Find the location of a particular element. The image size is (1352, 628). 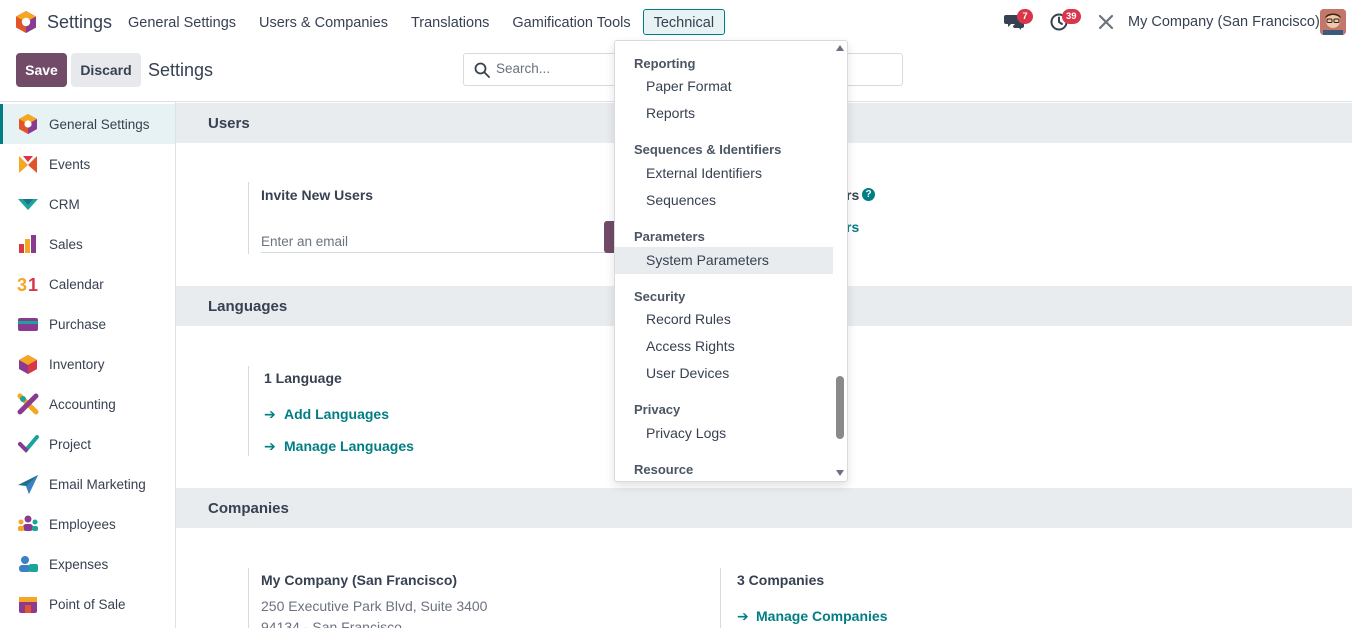

user-avatar-image is located at coordinates (1333, 22).